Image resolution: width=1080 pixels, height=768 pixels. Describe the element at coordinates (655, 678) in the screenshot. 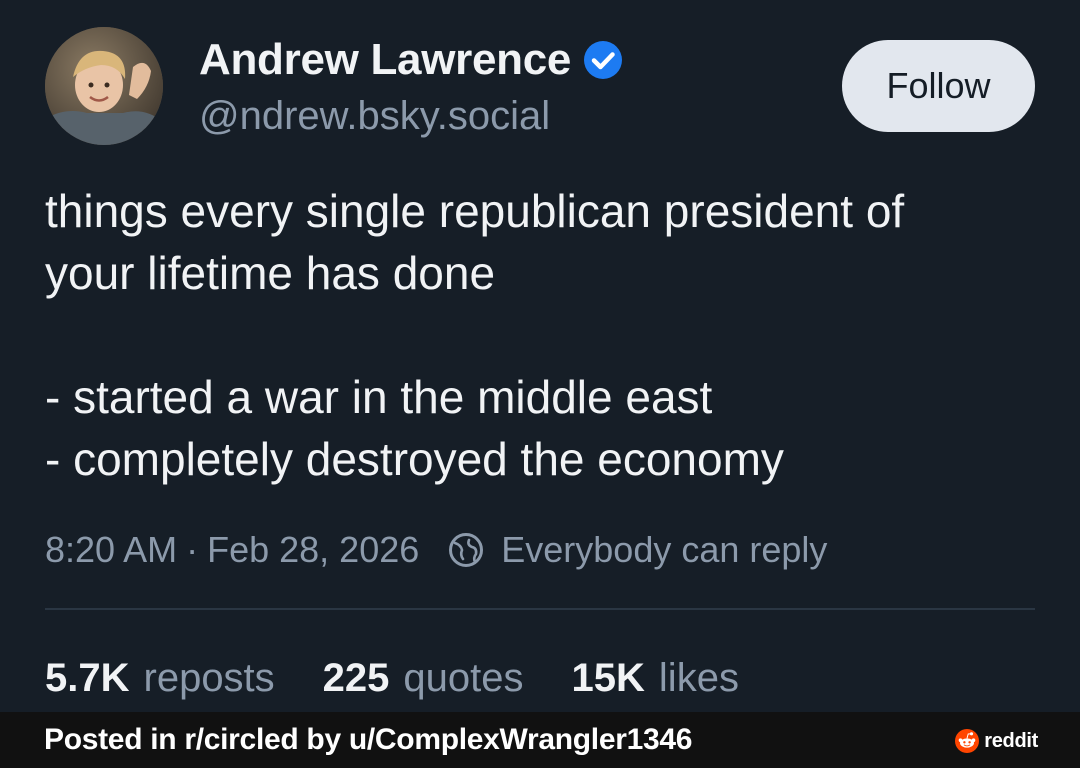

I see `likes-stat: 15K likes` at that location.